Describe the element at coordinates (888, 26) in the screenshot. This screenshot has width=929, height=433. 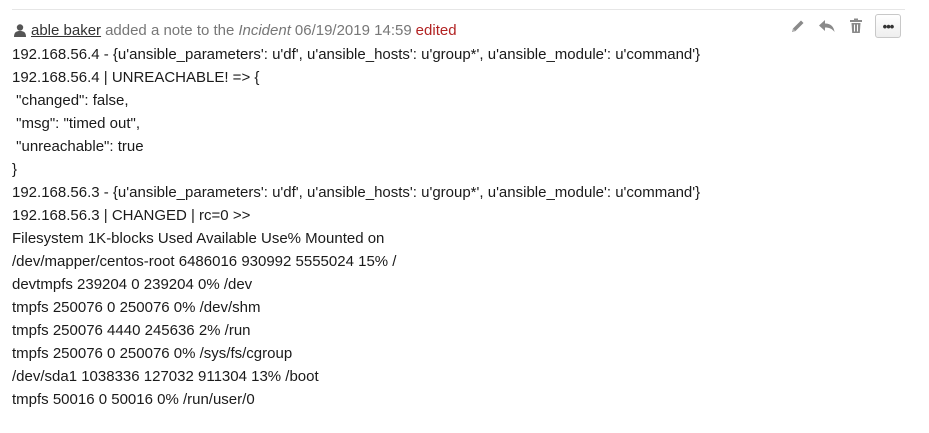
I see `more-options-button: •••` at that location.